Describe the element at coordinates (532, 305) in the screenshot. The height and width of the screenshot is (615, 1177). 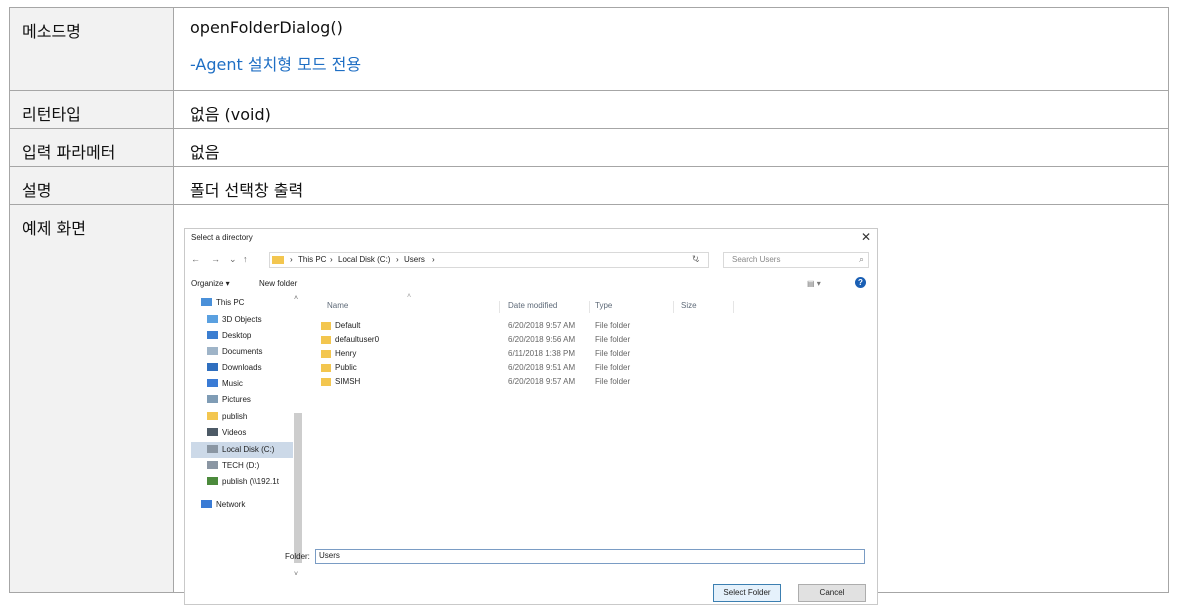
I see `column-date-modified: Date modified` at that location.